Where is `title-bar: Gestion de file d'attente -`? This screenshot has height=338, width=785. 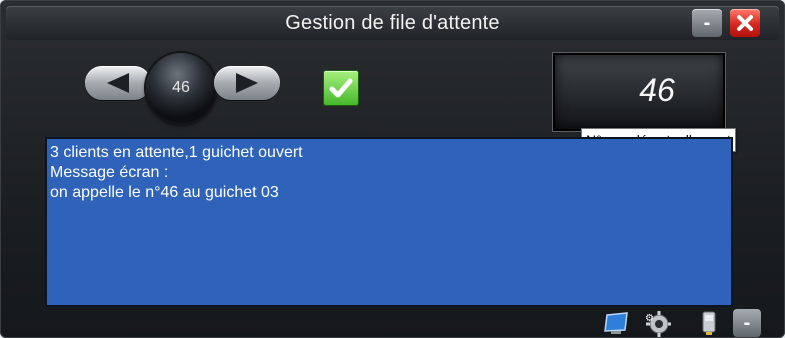 title-bar: Gestion de file d'attente - is located at coordinates (392, 23).